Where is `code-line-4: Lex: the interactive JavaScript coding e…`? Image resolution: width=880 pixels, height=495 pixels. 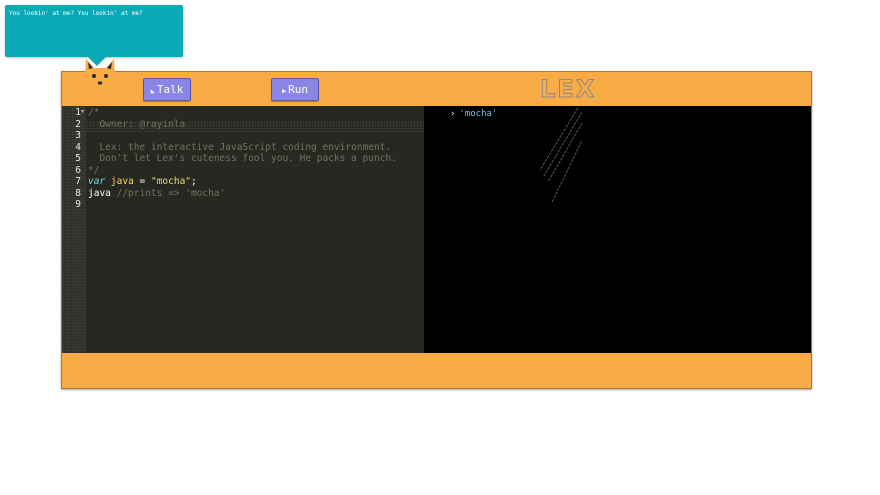 code-line-4: Lex: the interactive JavaScript coding e… is located at coordinates (240, 147).